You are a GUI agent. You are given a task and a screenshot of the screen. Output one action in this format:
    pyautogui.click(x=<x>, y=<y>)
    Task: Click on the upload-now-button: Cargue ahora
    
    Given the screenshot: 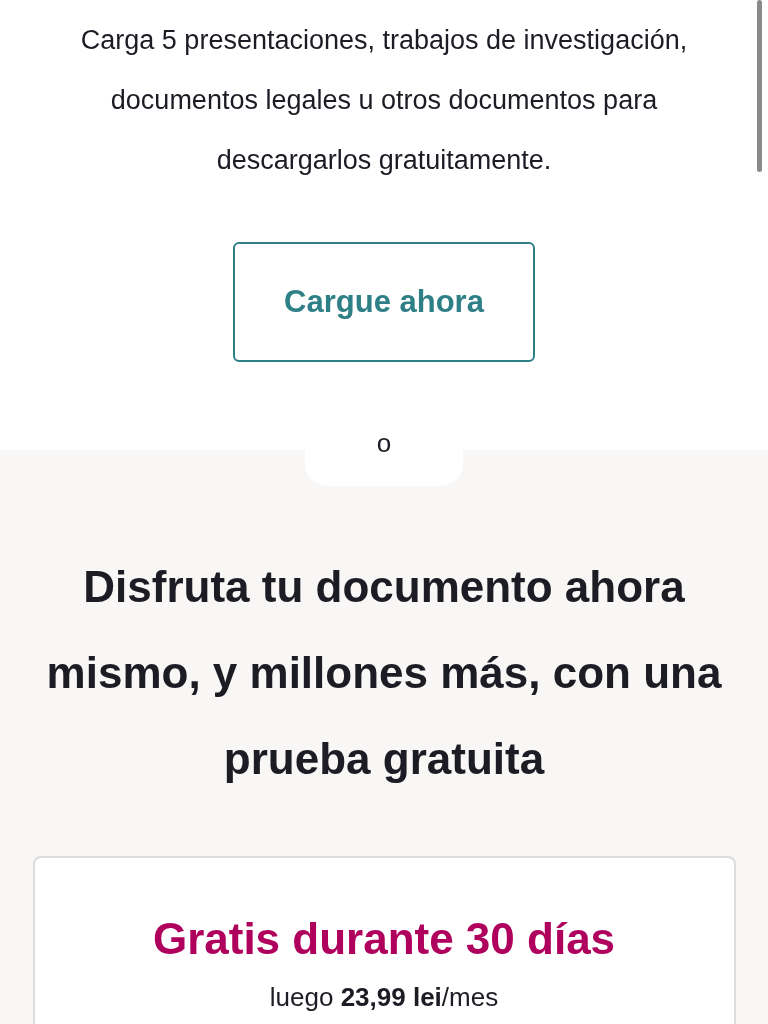 What is the action you would take?
    pyautogui.click(x=384, y=302)
    